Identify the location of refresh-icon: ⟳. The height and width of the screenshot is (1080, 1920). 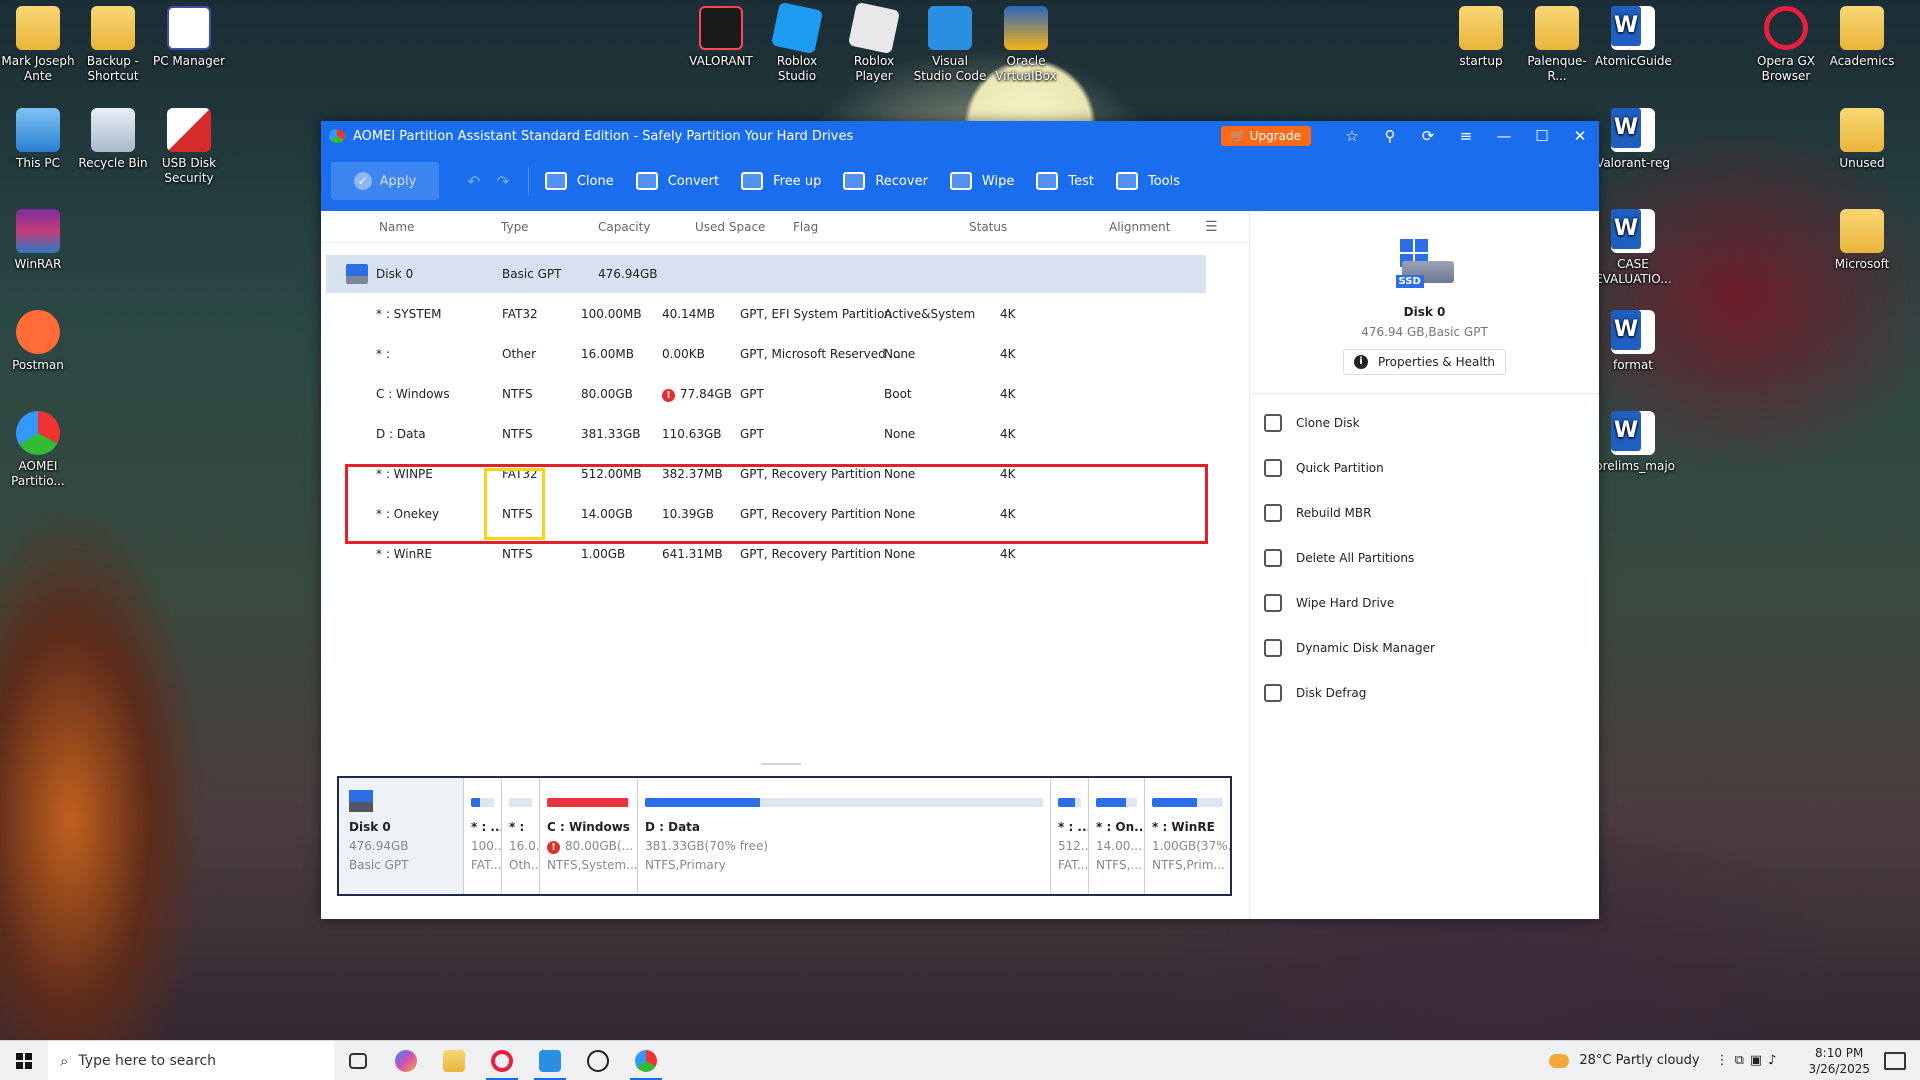
(1428, 136).